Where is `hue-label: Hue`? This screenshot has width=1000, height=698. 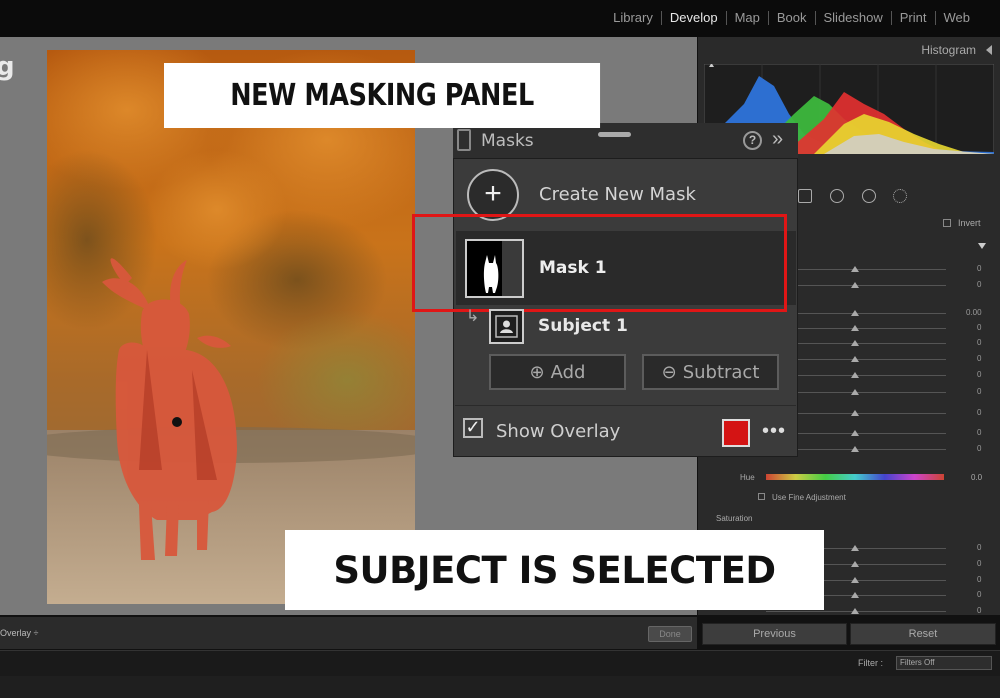
hue-label: Hue is located at coordinates (747, 477).